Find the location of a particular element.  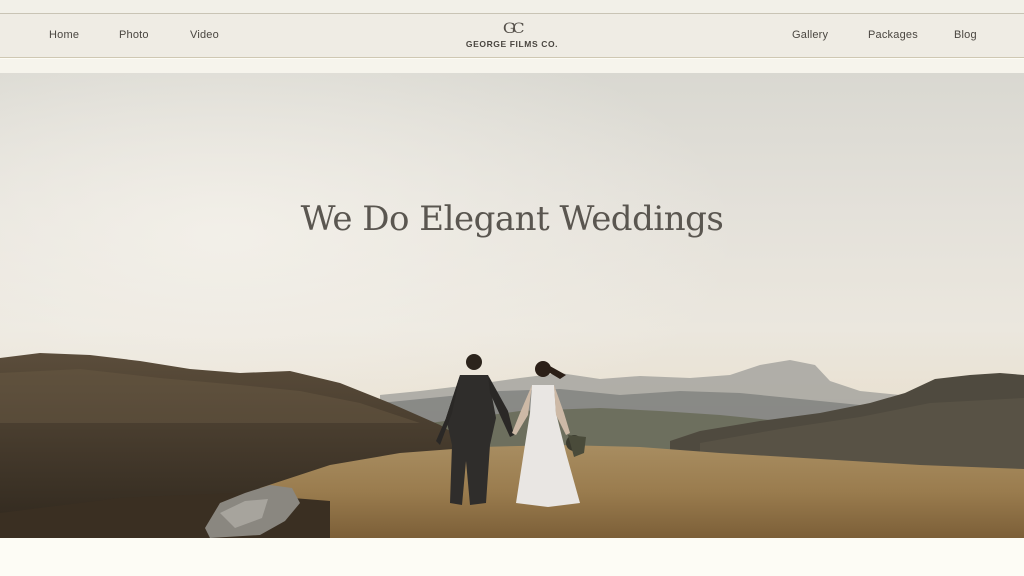

nav-link-photo: Photo is located at coordinates (134, 35).